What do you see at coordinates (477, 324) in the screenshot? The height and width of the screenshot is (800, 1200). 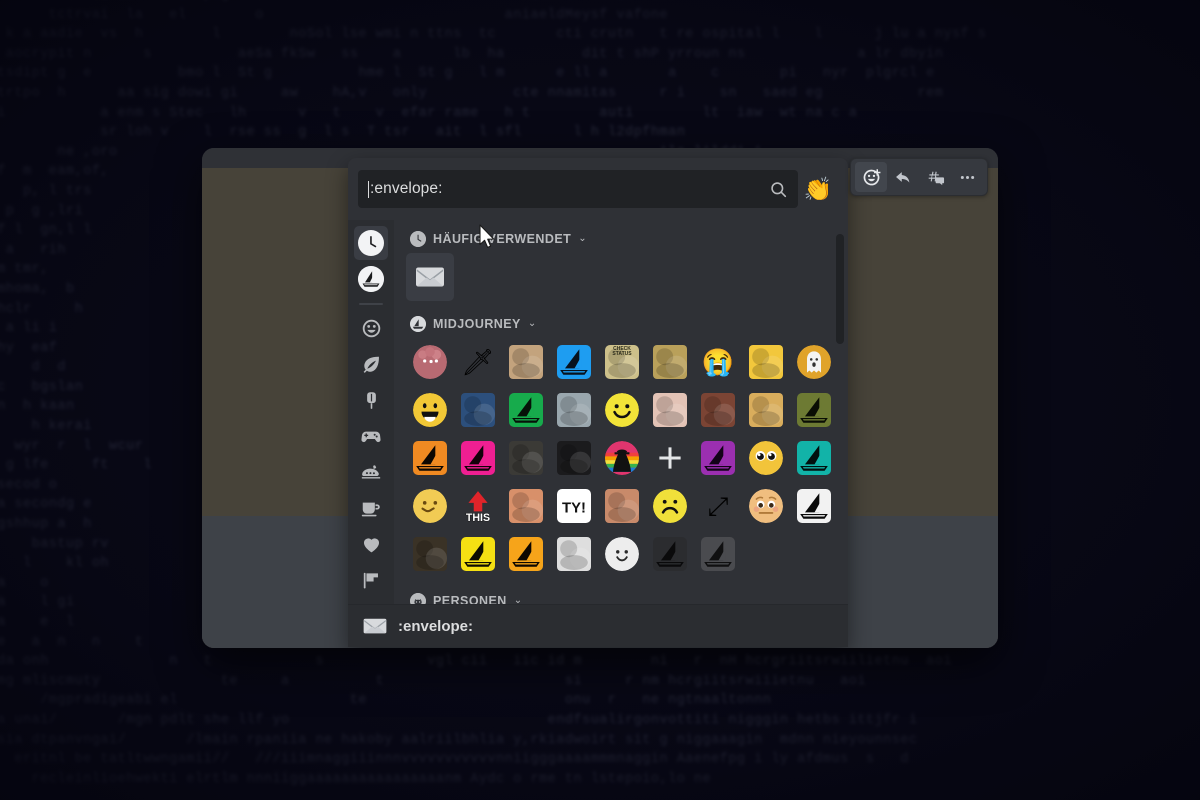 I see `section-title: MIDJOURNEY` at bounding box center [477, 324].